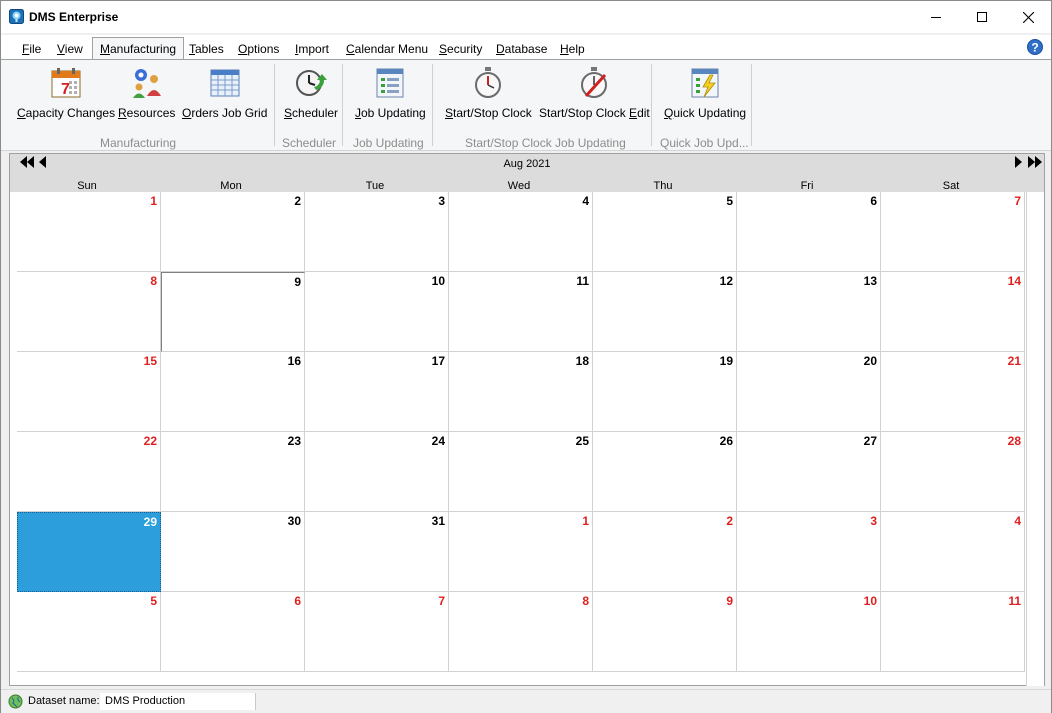 The width and height of the screenshot is (1052, 713). Describe the element at coordinates (665, 312) in the screenshot. I see `calendar-day-cell: 12` at that location.